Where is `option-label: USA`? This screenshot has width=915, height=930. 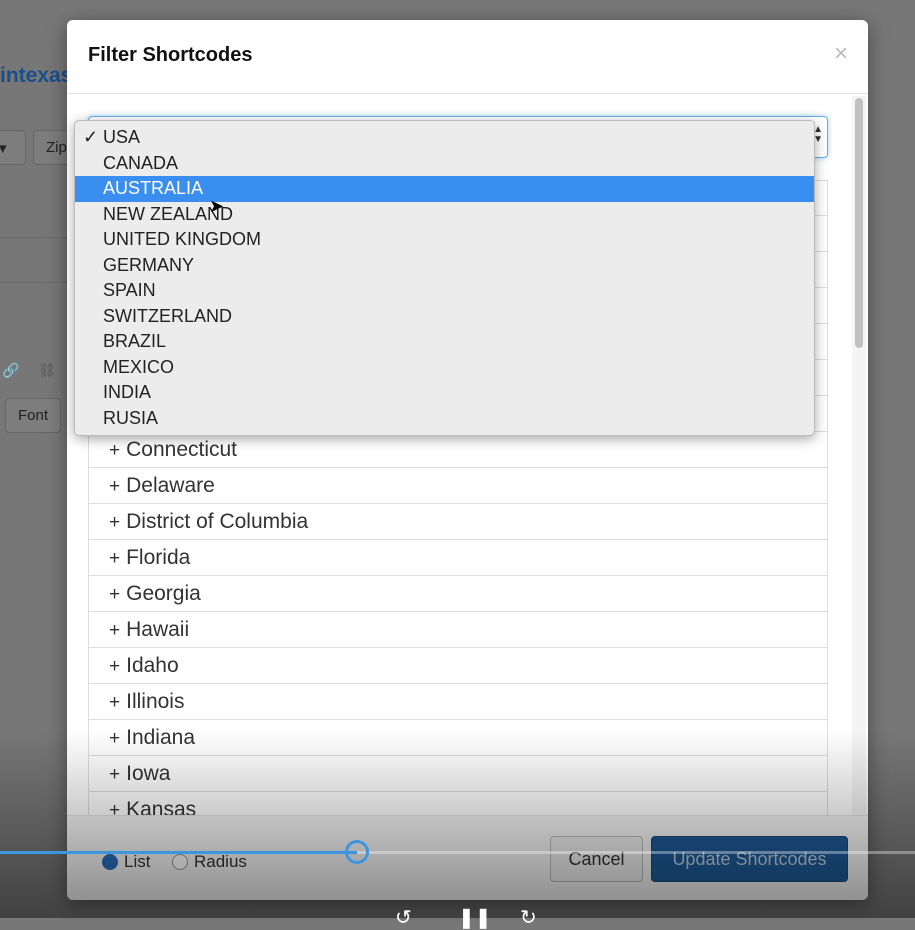 option-label: USA is located at coordinates (122, 137).